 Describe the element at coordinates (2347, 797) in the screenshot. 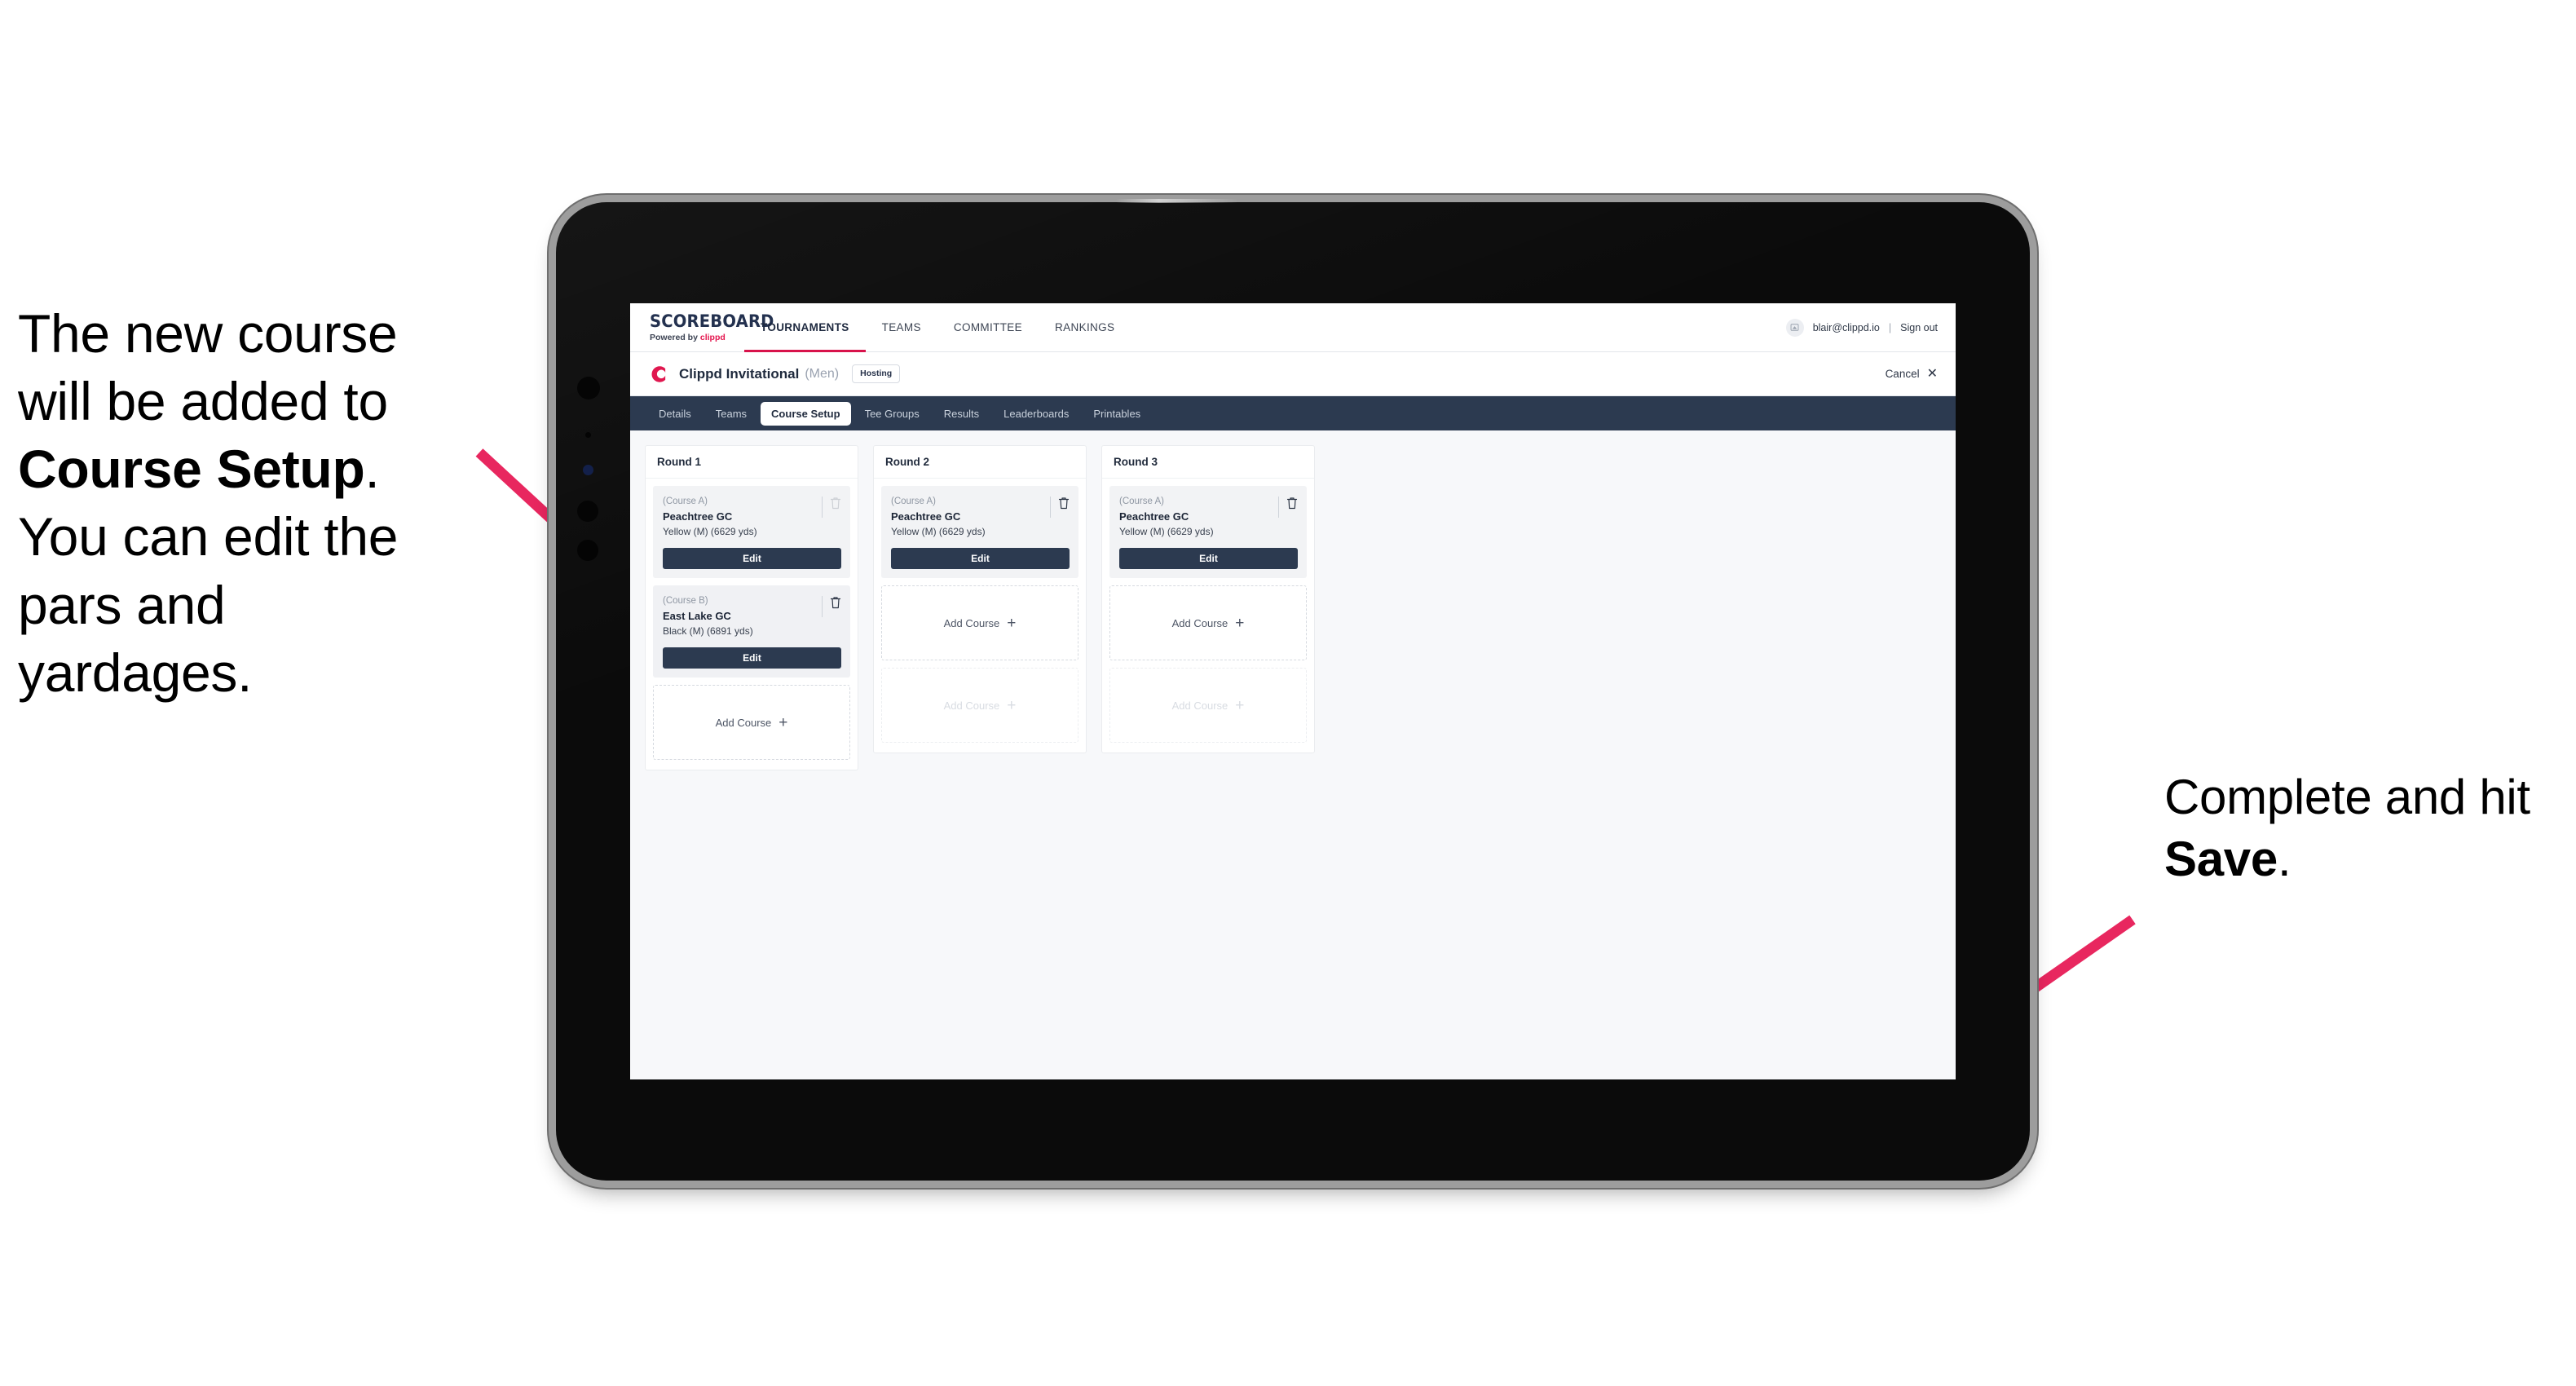

I see `annotation-right-part1: Complete and hit` at that location.